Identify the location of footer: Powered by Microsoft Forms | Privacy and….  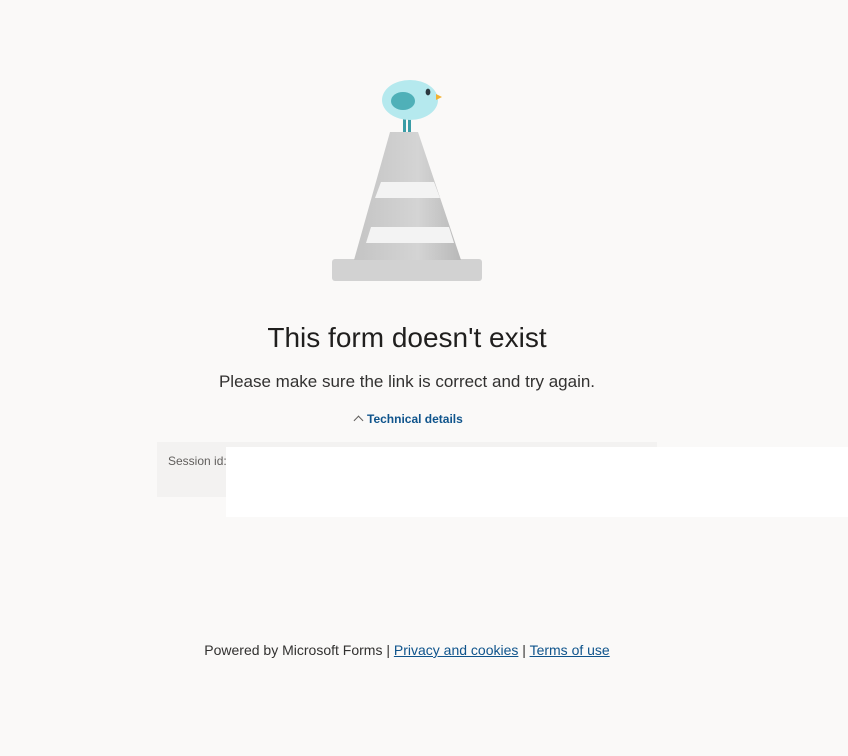
(407, 650).